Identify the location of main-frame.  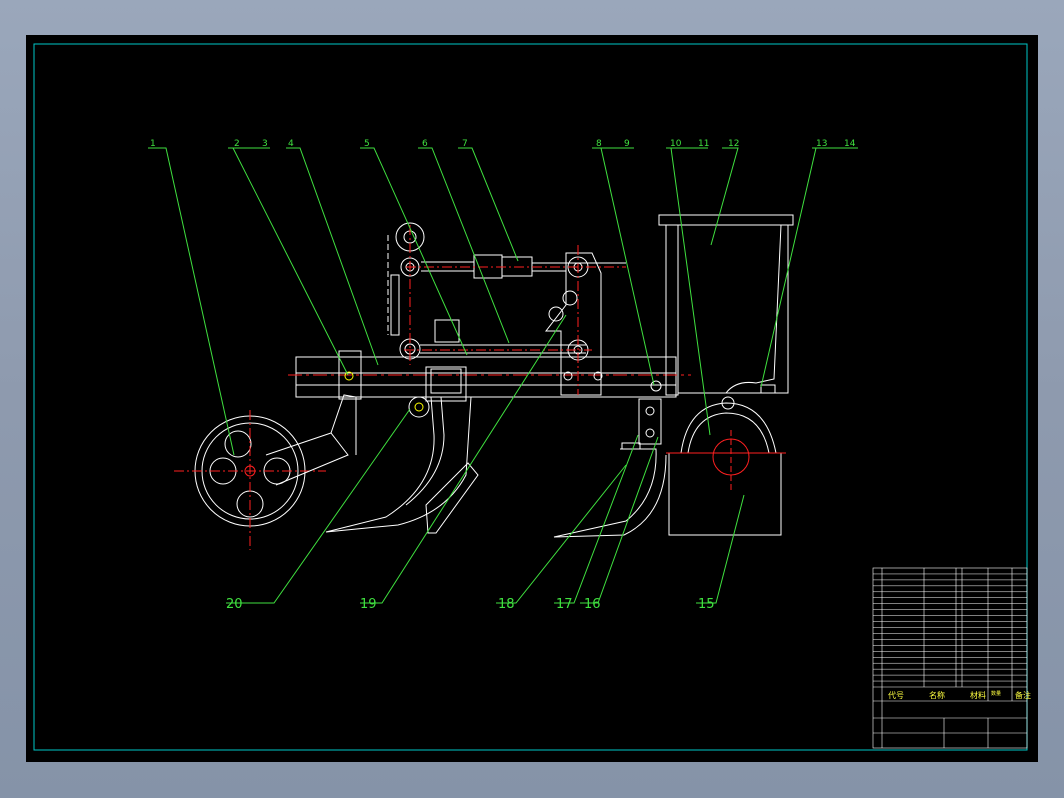
(489, 360).